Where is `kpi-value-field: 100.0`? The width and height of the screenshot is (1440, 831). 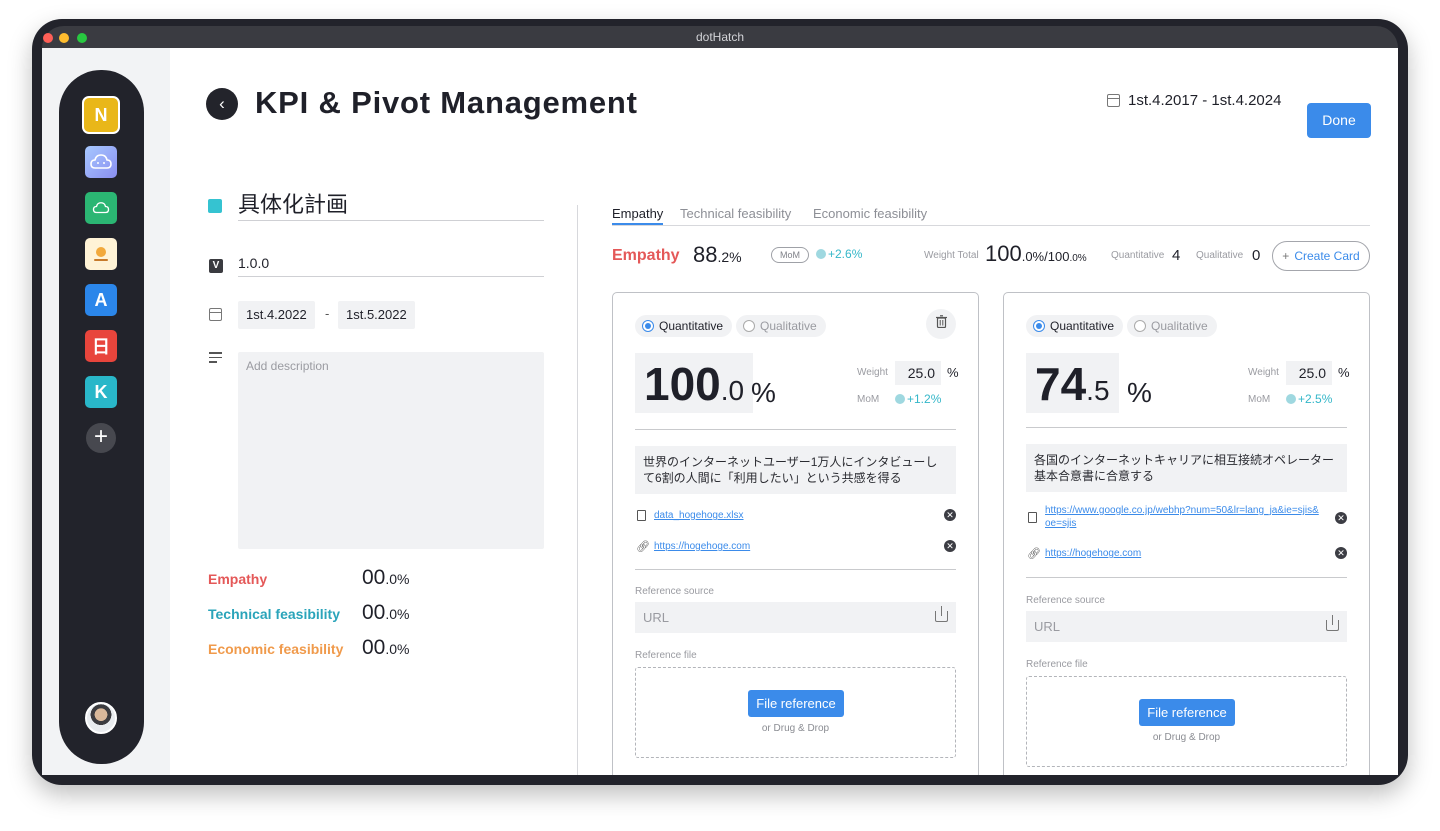 kpi-value-field: 100.0 is located at coordinates (694, 383).